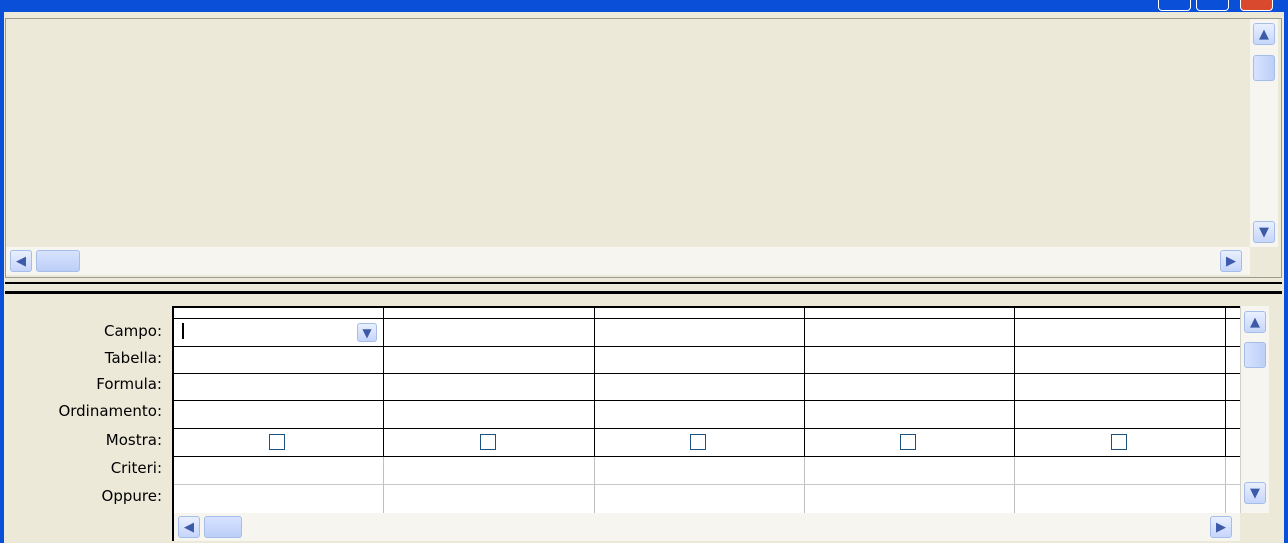 The image size is (1288, 543). What do you see at coordinates (643, 288) in the screenshot?
I see `pane-splitter` at bounding box center [643, 288].